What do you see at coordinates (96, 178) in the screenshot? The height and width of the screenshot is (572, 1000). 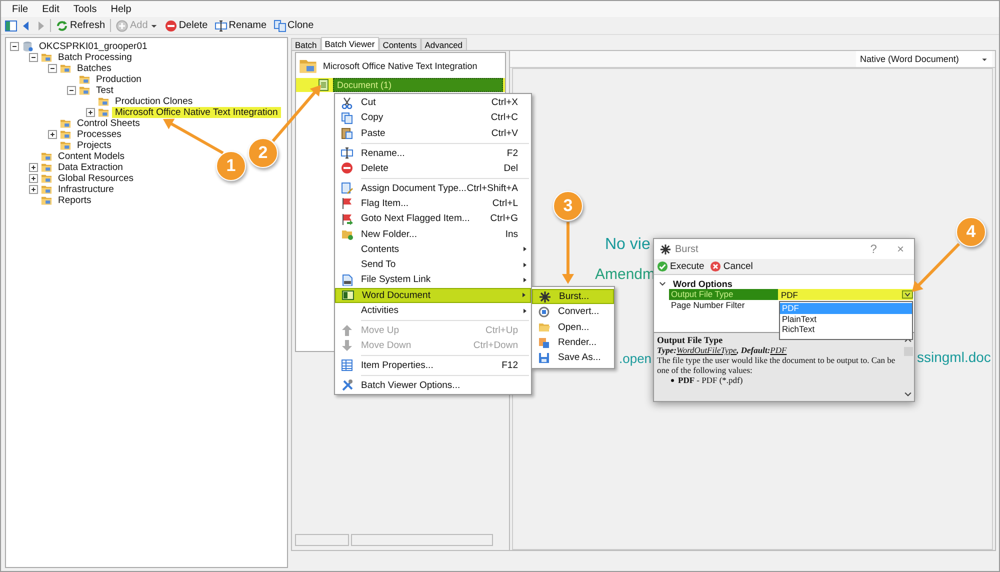 I see `tree-item: Global Resources` at bounding box center [96, 178].